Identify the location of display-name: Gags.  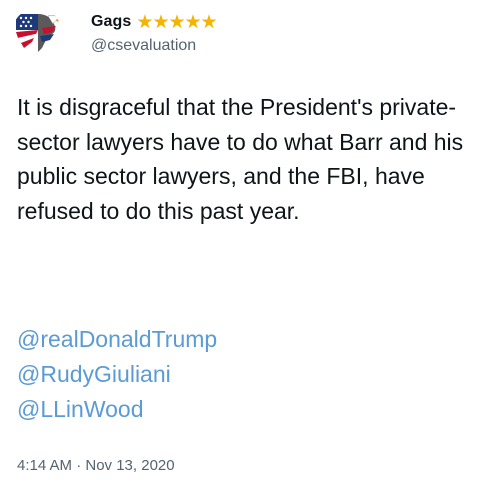
(111, 22).